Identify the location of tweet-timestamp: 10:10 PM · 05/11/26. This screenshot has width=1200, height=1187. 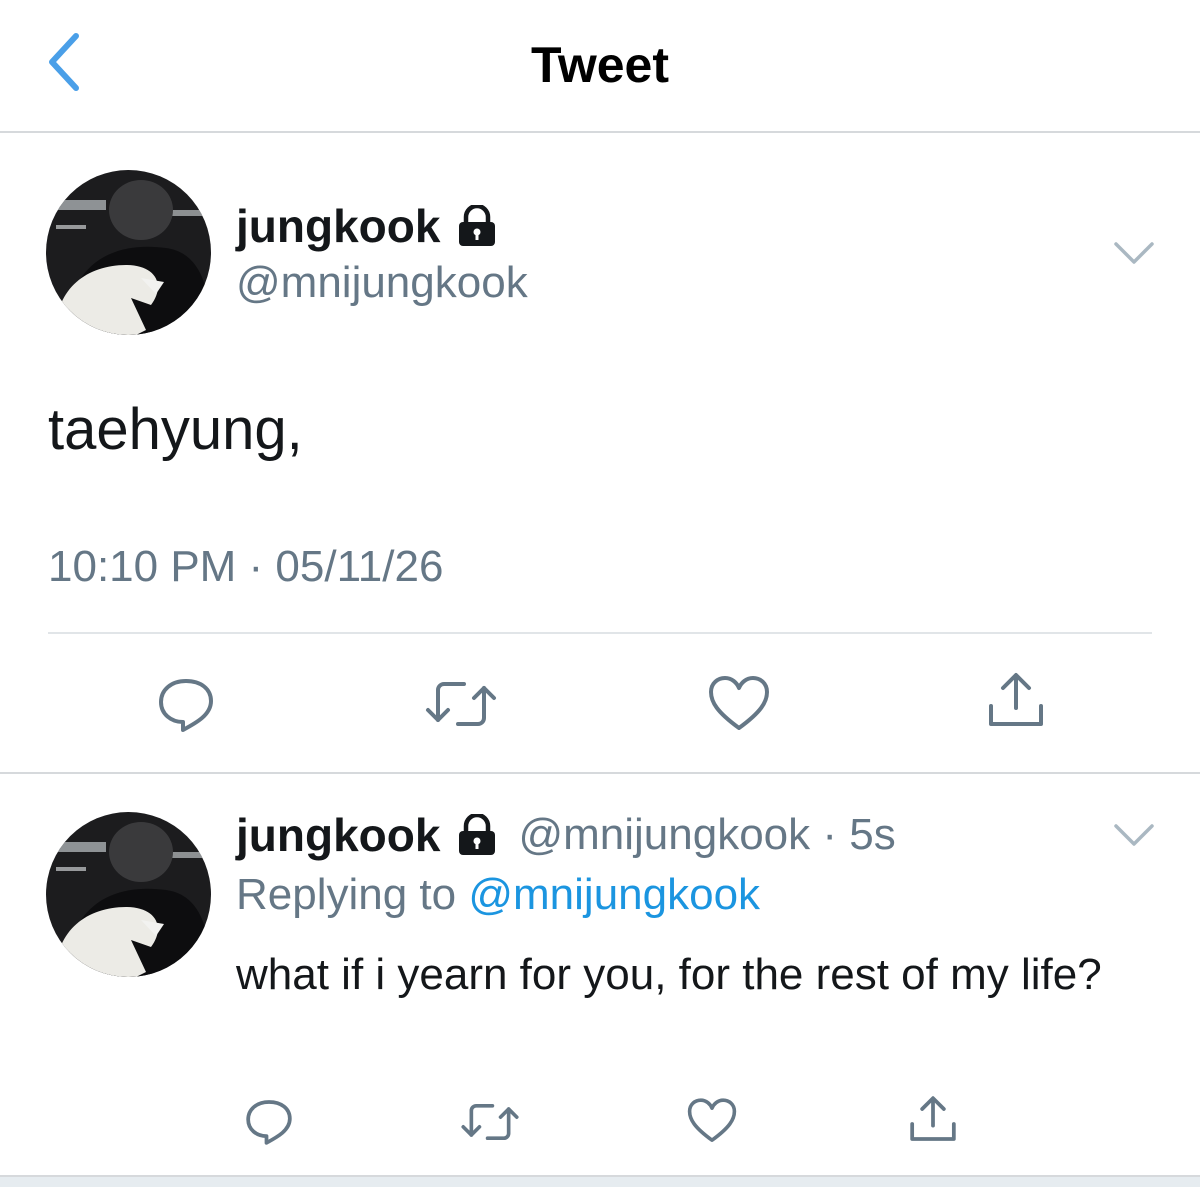
(246, 566).